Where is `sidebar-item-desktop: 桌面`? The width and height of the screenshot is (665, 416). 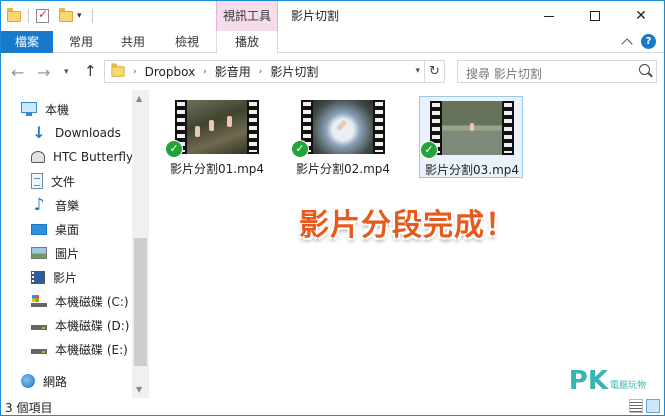
sidebar-item-desktop: 桌面 is located at coordinates (55, 229).